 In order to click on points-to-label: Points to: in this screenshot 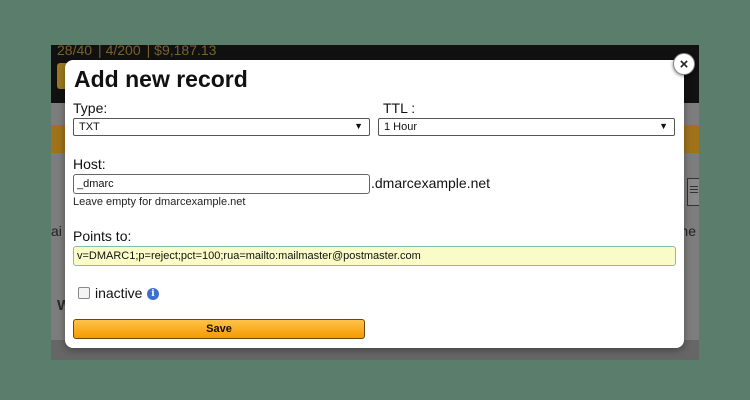, I will do `click(102, 236)`.